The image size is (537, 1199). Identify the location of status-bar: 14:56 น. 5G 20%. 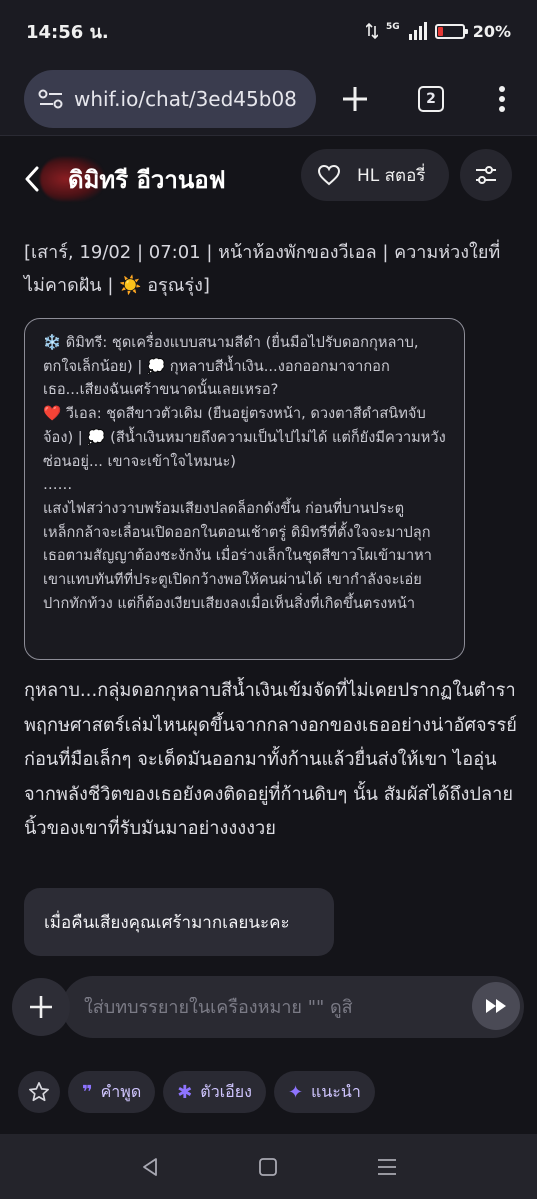
(268, 31).